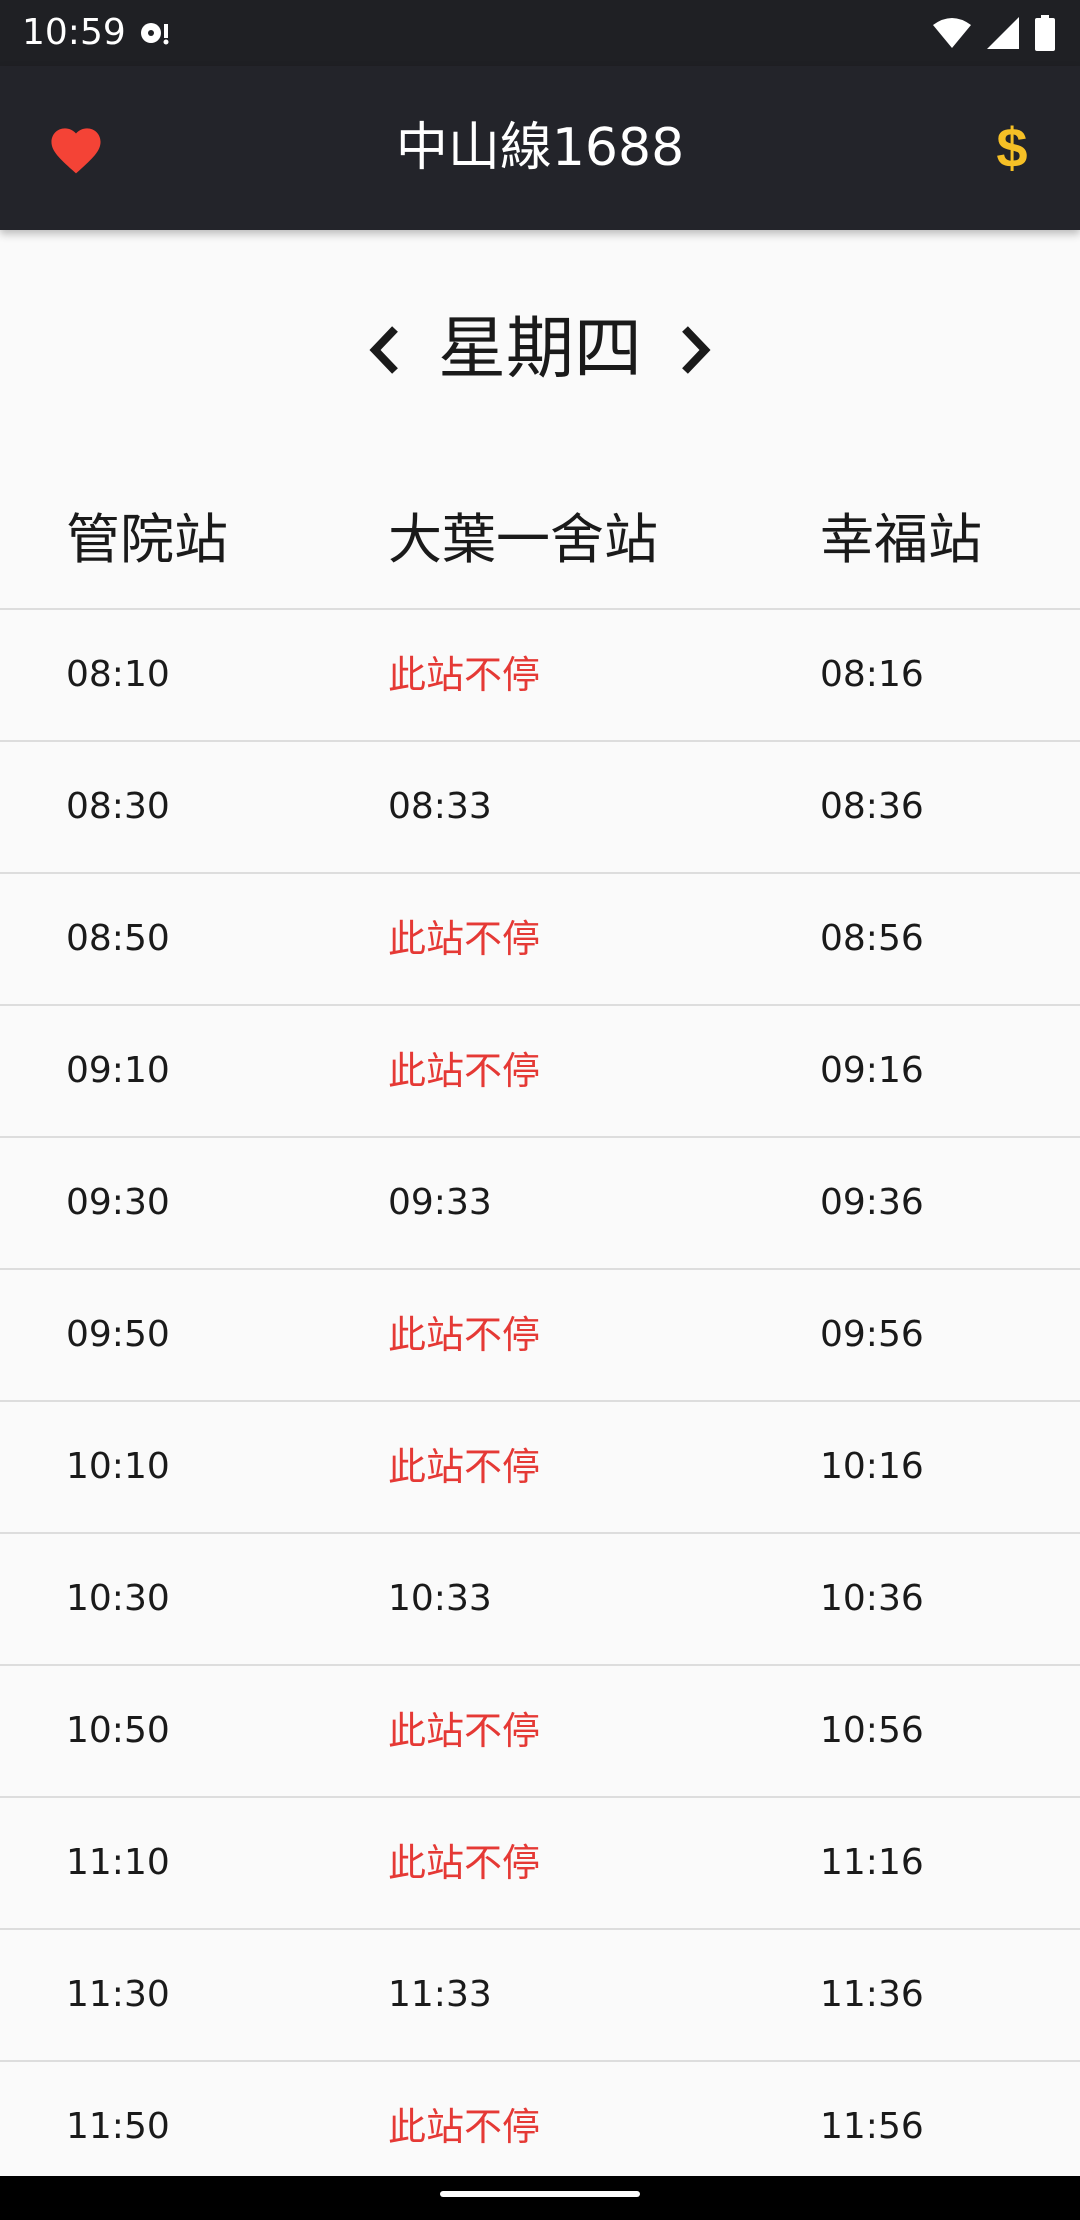 The height and width of the screenshot is (2220, 1080). I want to click on time-cell: 11:30, so click(118, 1994).